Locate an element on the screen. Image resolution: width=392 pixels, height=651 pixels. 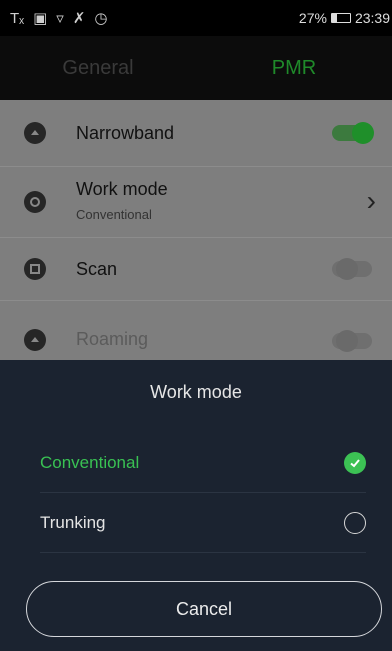
scan-icon is located at coordinates (35, 269).